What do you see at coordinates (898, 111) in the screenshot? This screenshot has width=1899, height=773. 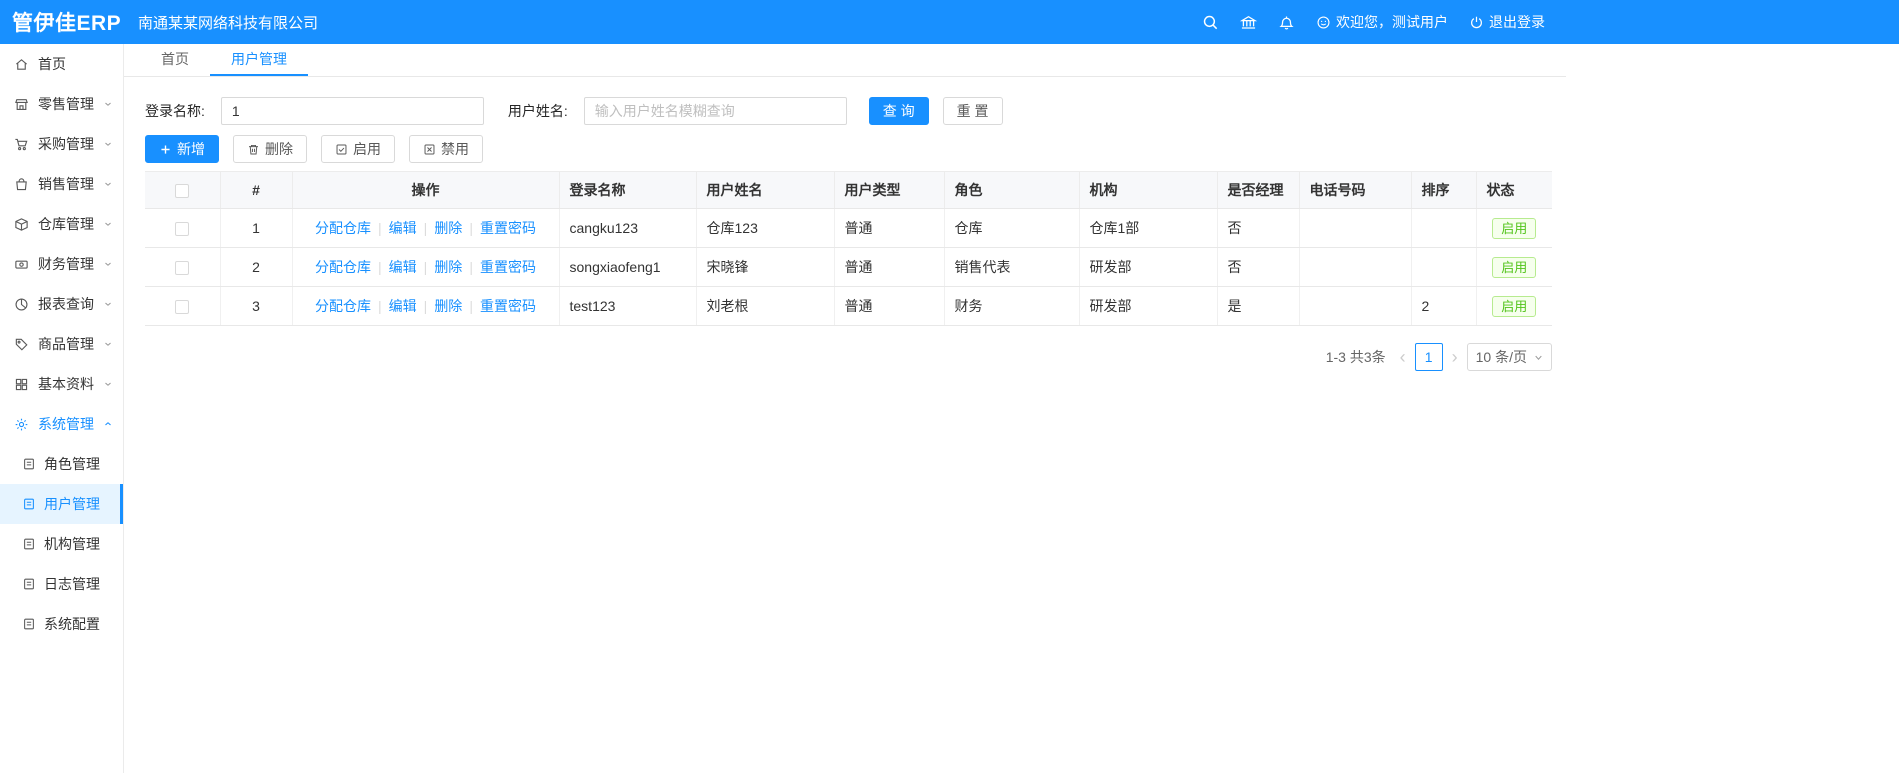 I see `search-button: 查 询` at bounding box center [898, 111].